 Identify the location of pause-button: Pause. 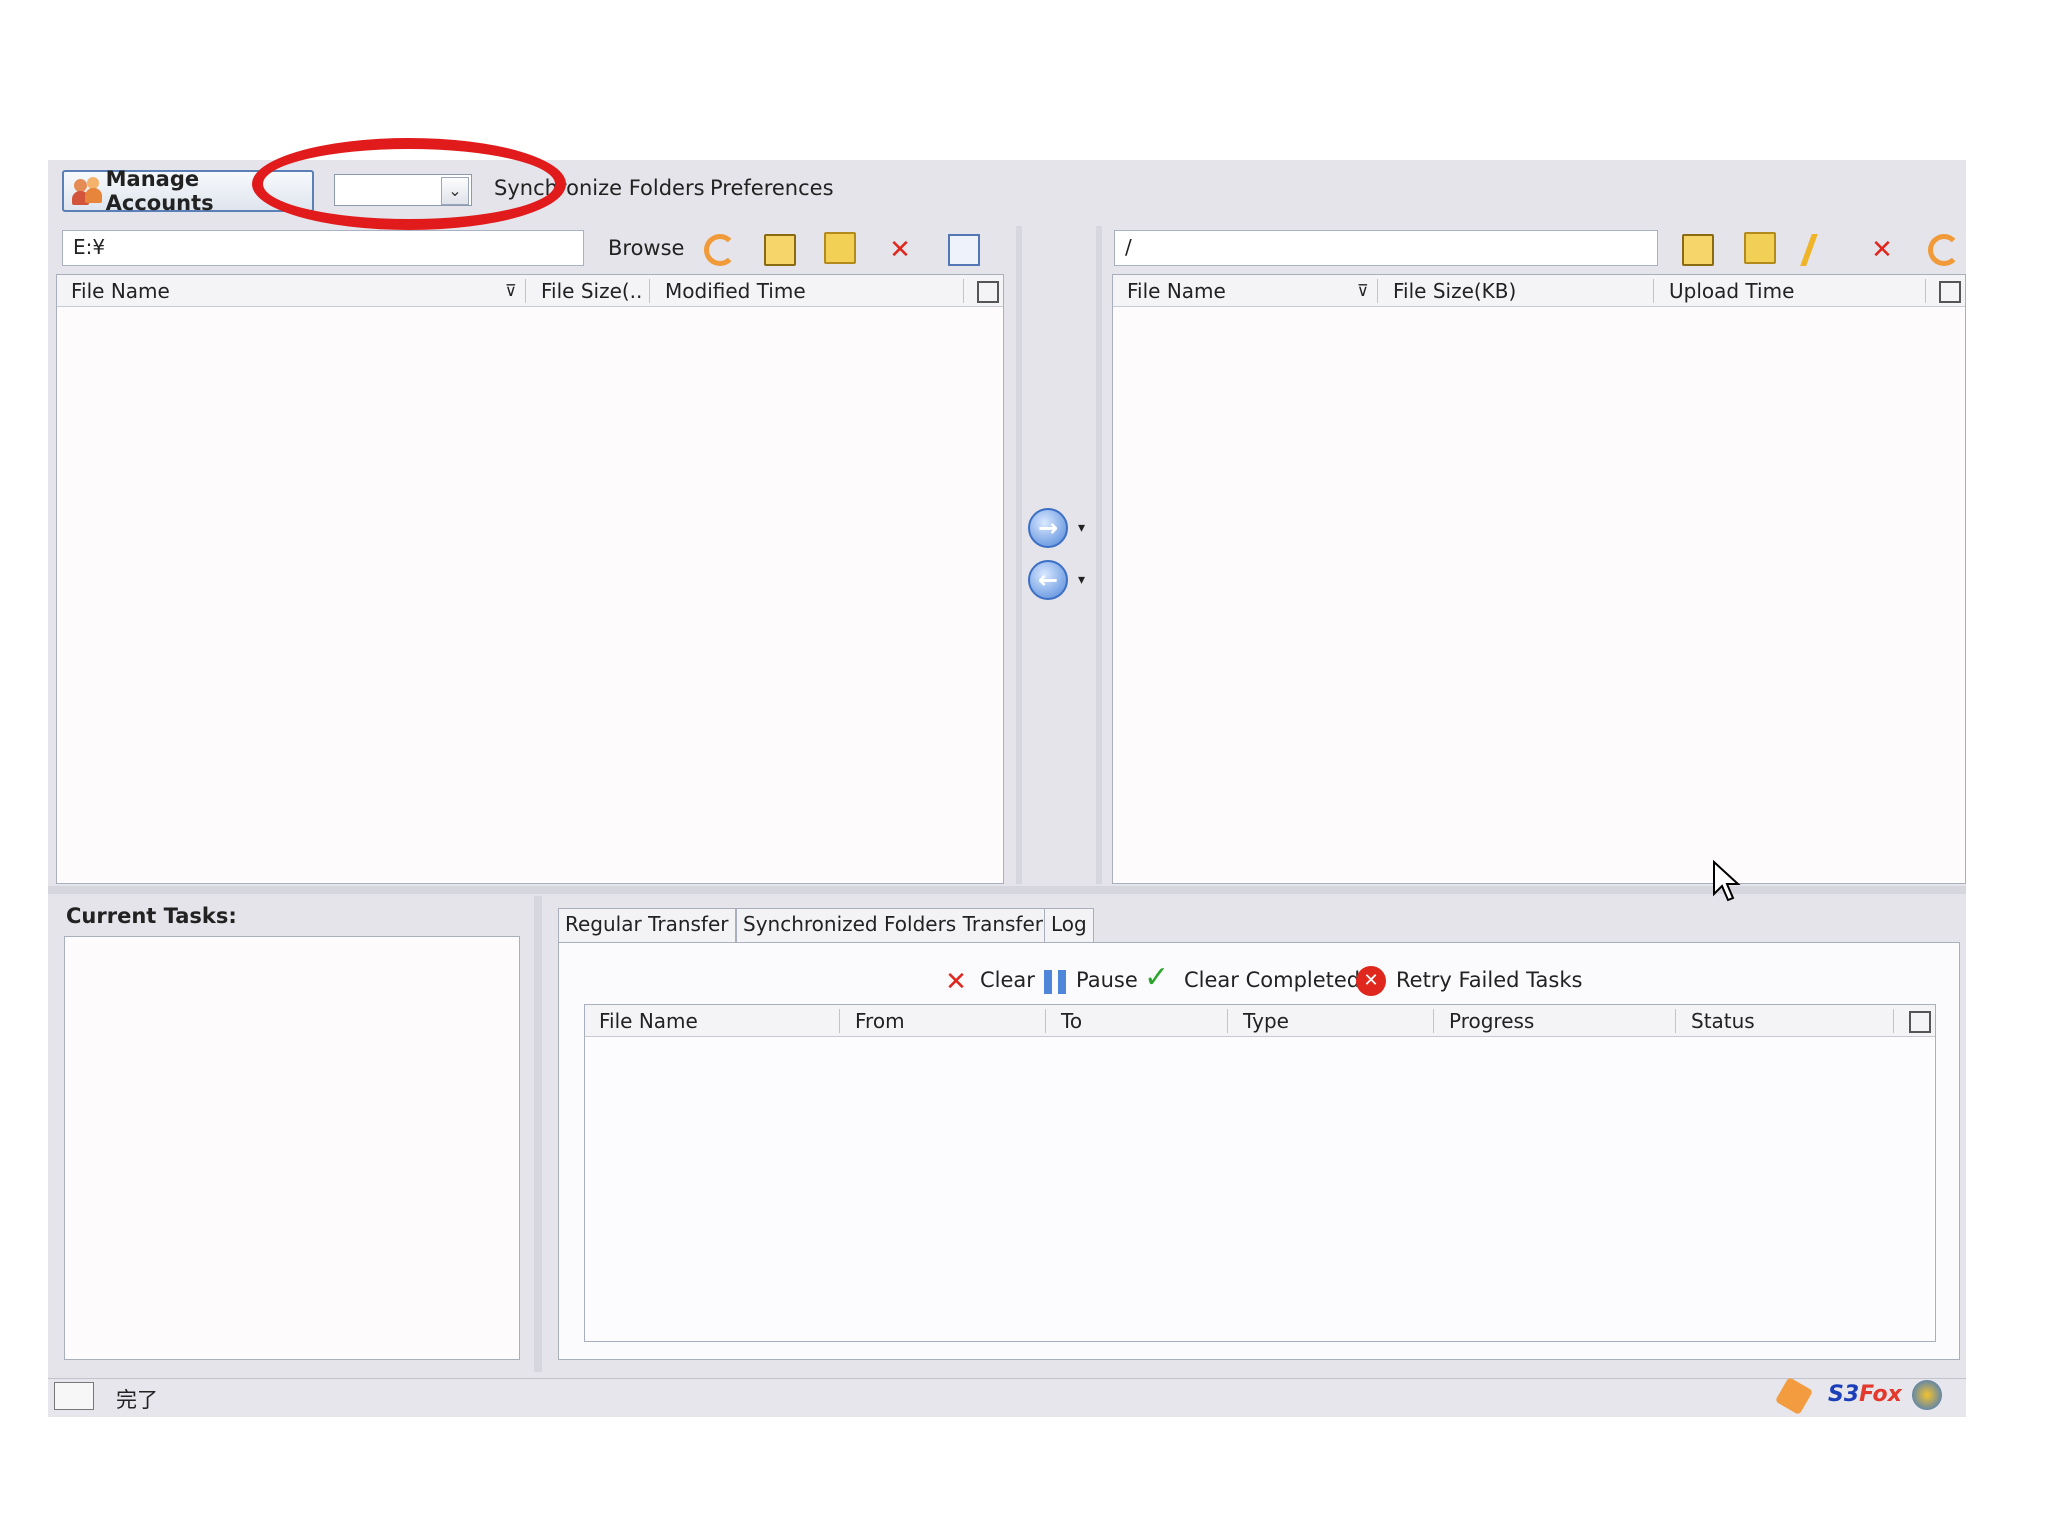
(1107, 980).